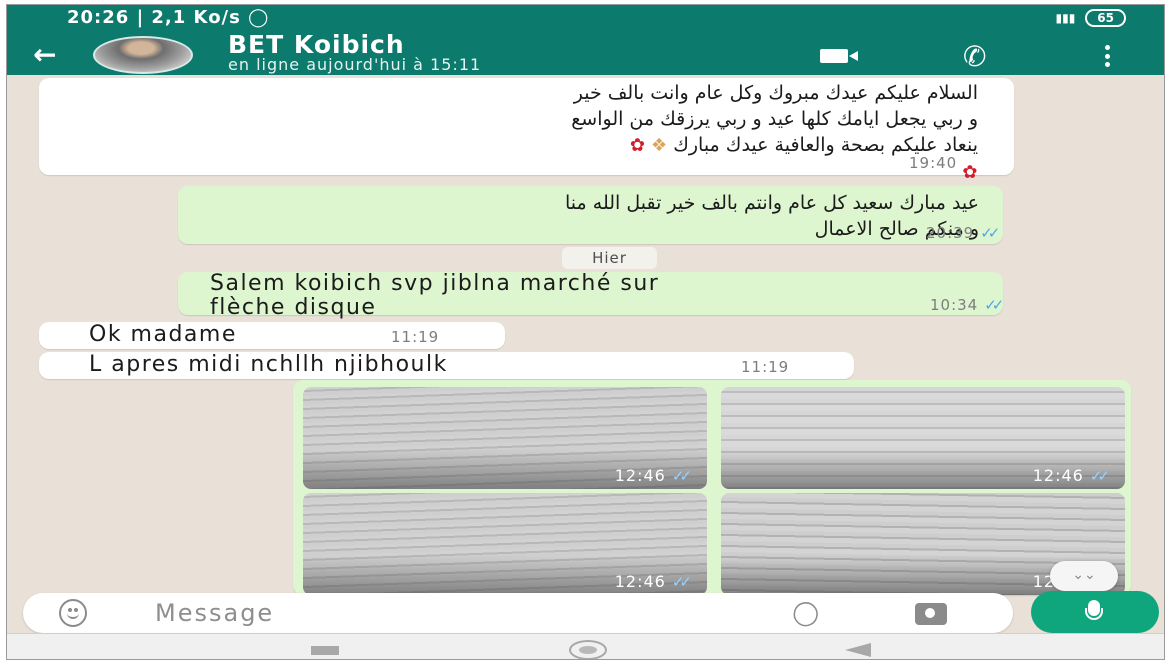 This screenshot has height=664, width=1171. I want to click on message-time: 10:34 ✓✓, so click(967, 305).